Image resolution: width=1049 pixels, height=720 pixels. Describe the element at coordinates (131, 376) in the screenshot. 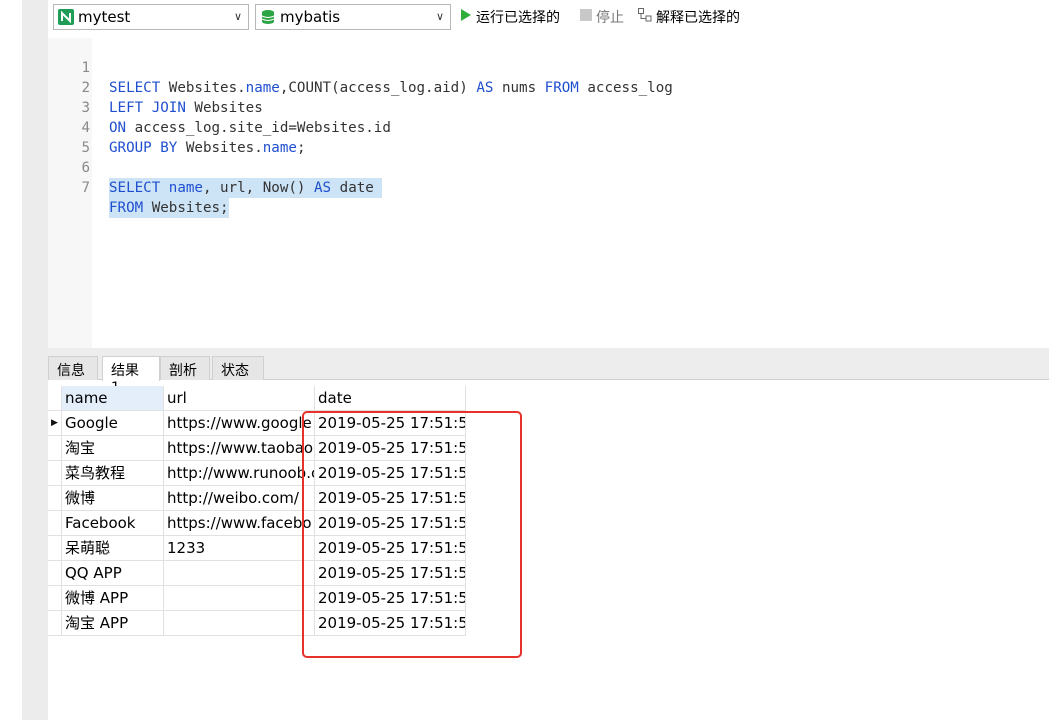

I see `tab-result-1: 结果 1` at that location.